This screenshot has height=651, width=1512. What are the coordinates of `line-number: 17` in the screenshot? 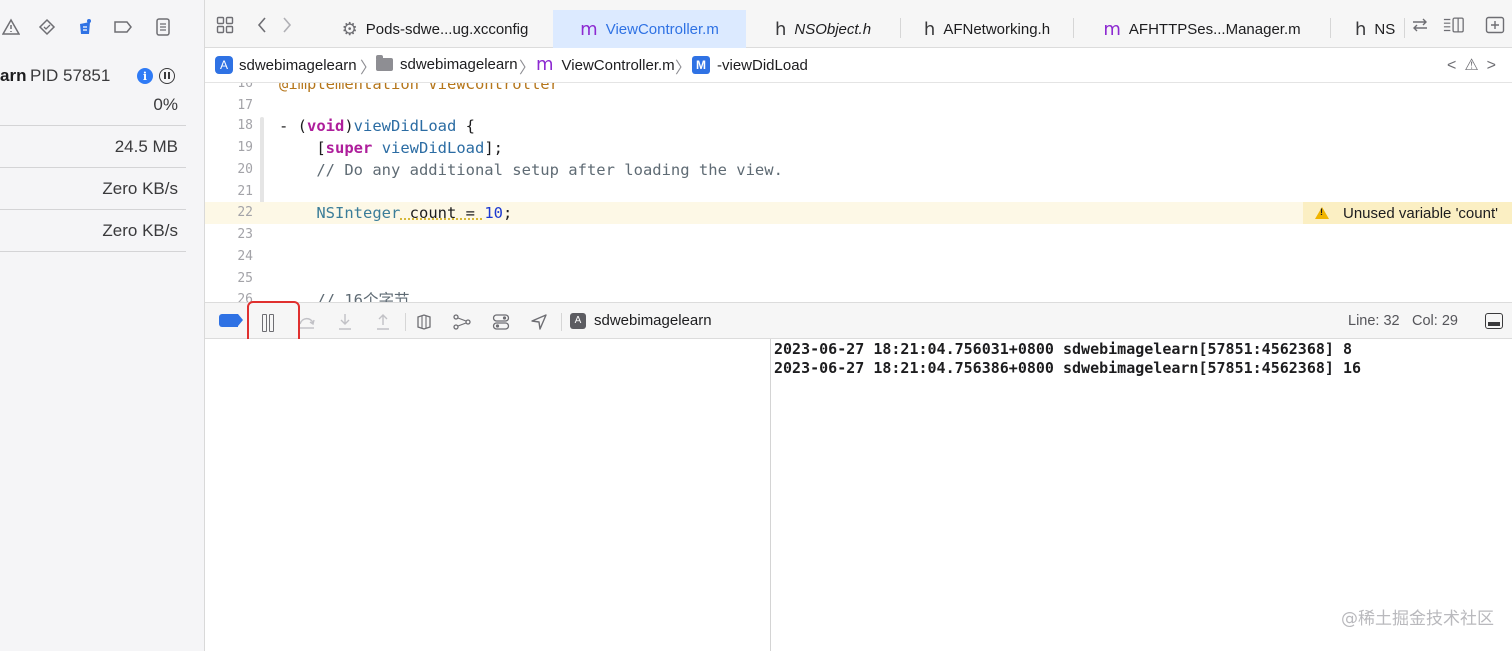 It's located at (245, 105).